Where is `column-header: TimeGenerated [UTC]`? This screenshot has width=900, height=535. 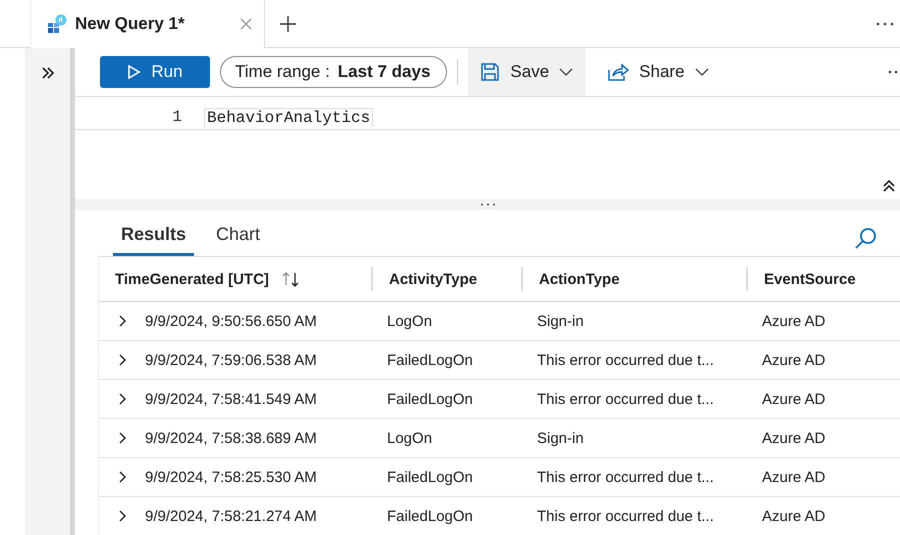
column-header: TimeGenerated [UTC] is located at coordinates (192, 279).